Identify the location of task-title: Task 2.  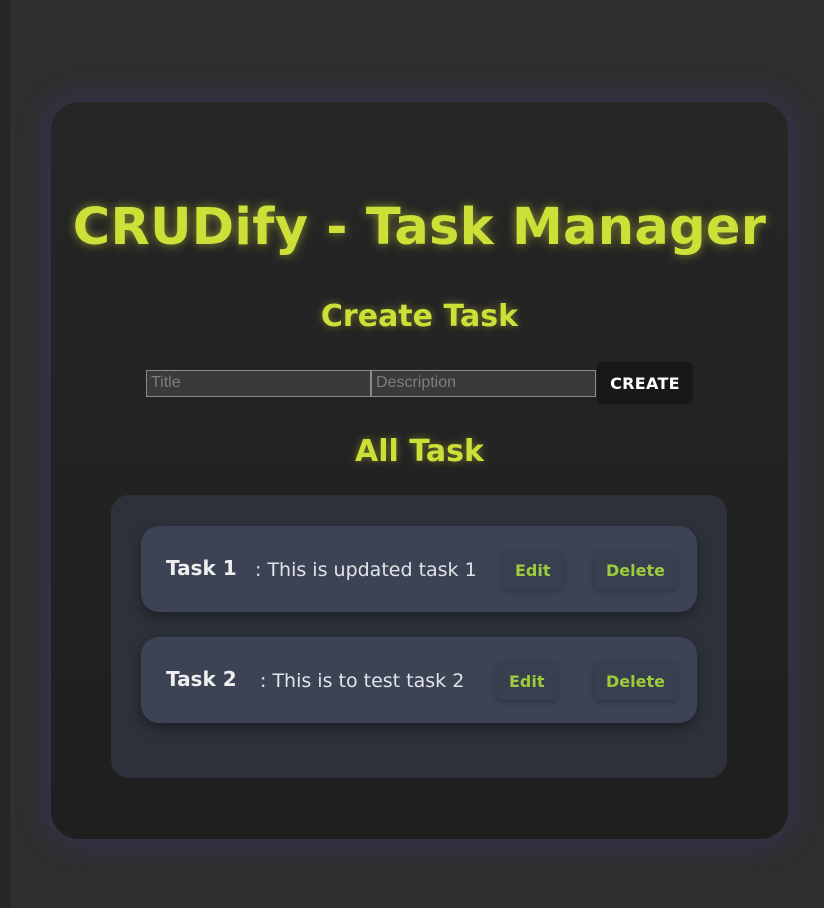
(201, 679).